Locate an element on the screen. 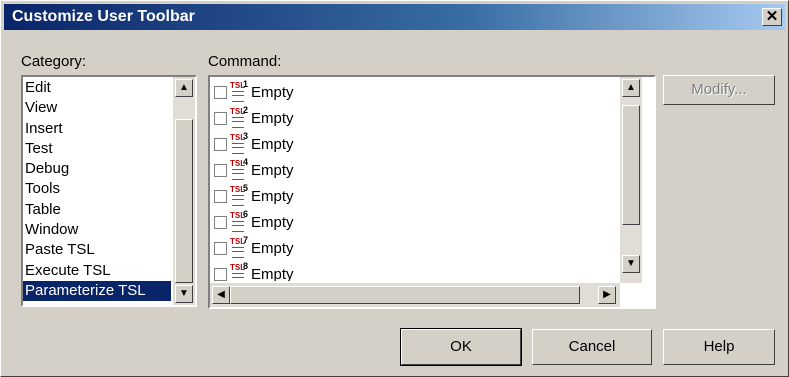 Image resolution: width=789 pixels, height=377 pixels. ok-button: OK is located at coordinates (461, 347).